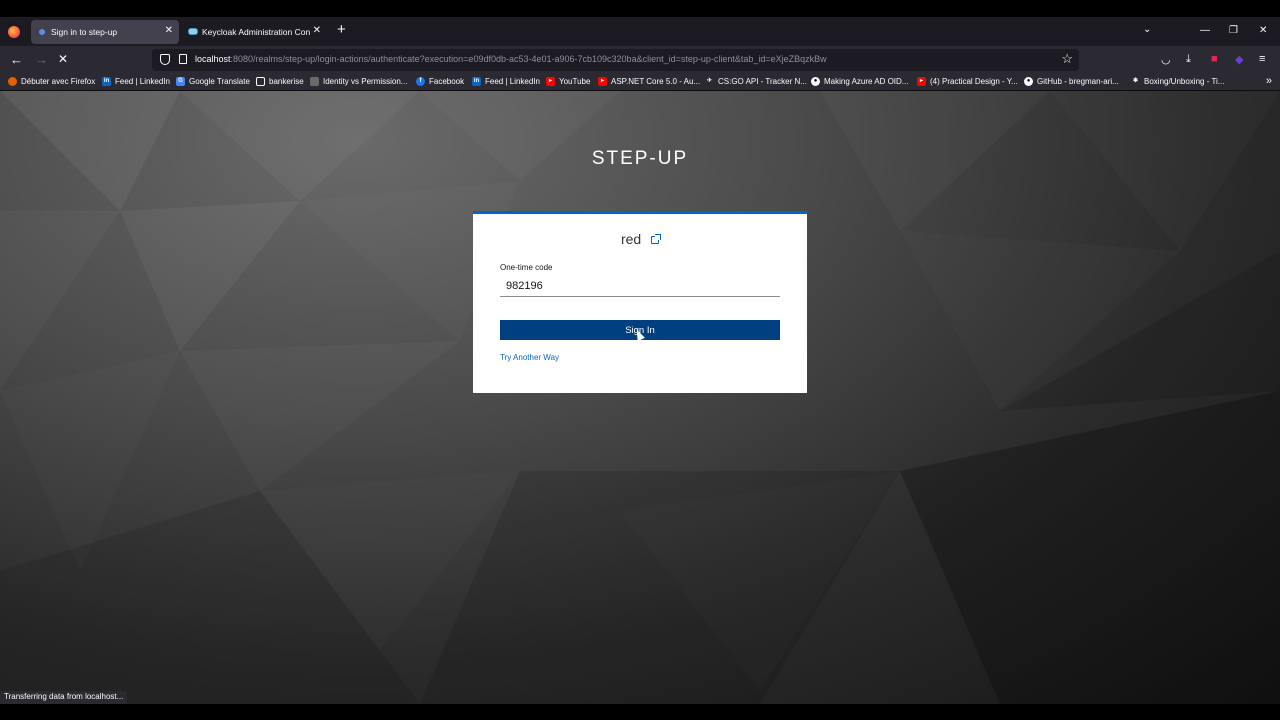 This screenshot has width=1280, height=720. I want to click on tracker-icon: ✈, so click(709, 81).